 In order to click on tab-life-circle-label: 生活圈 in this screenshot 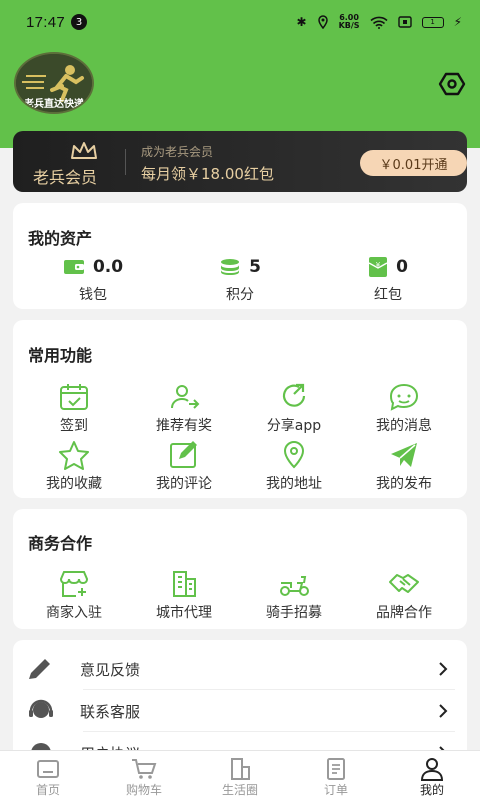, I will do `click(239, 790)`.